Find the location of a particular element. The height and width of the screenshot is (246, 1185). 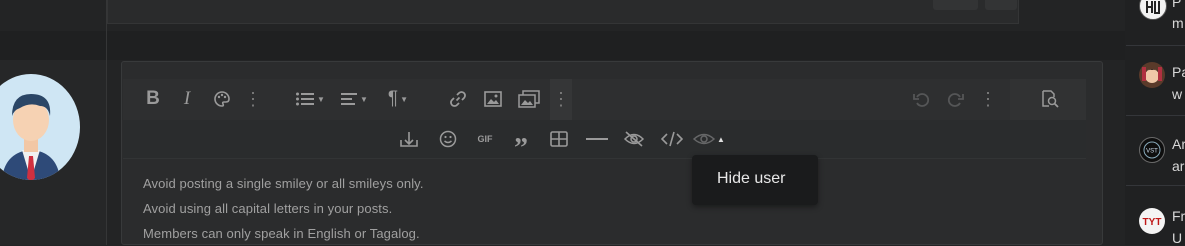

sidebar-avatar-3: VST is located at coordinates (1152, 150).